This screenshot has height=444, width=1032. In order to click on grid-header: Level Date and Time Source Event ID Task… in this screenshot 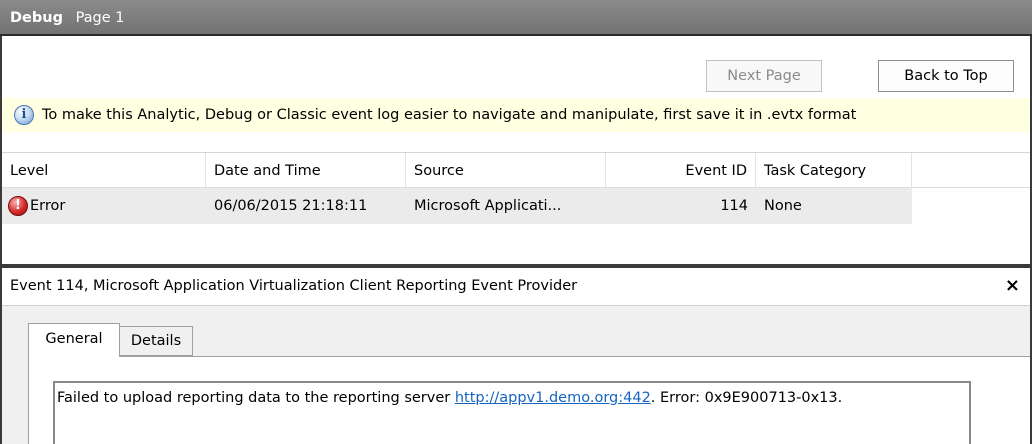, I will do `click(516, 170)`.